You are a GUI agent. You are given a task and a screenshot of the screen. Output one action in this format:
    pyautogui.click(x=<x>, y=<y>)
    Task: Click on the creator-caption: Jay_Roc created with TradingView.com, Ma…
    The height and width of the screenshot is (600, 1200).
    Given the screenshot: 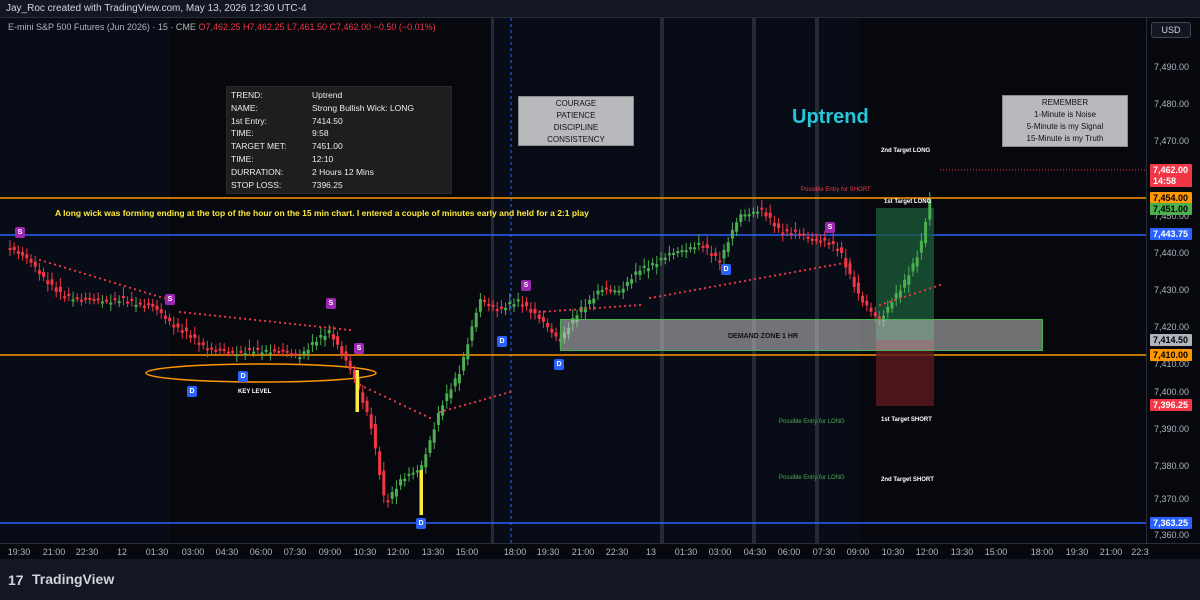 What is the action you would take?
    pyautogui.click(x=156, y=8)
    